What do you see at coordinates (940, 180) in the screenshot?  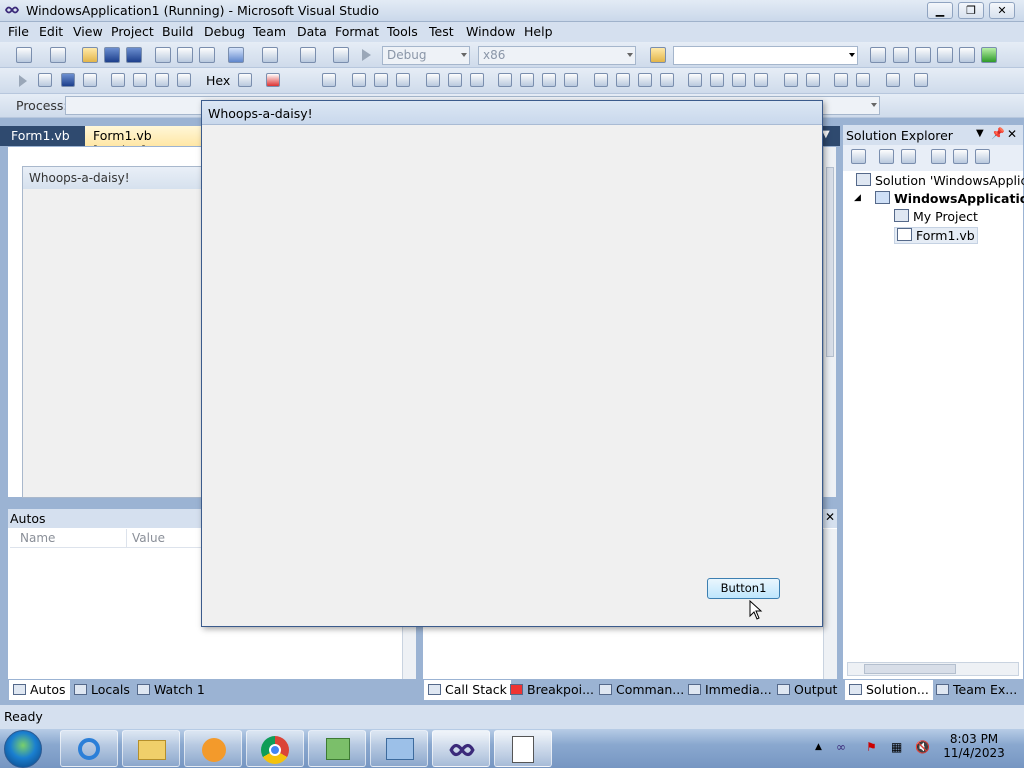 I see `tree-node-solution: Solution 'WindowsApplicat` at bounding box center [940, 180].